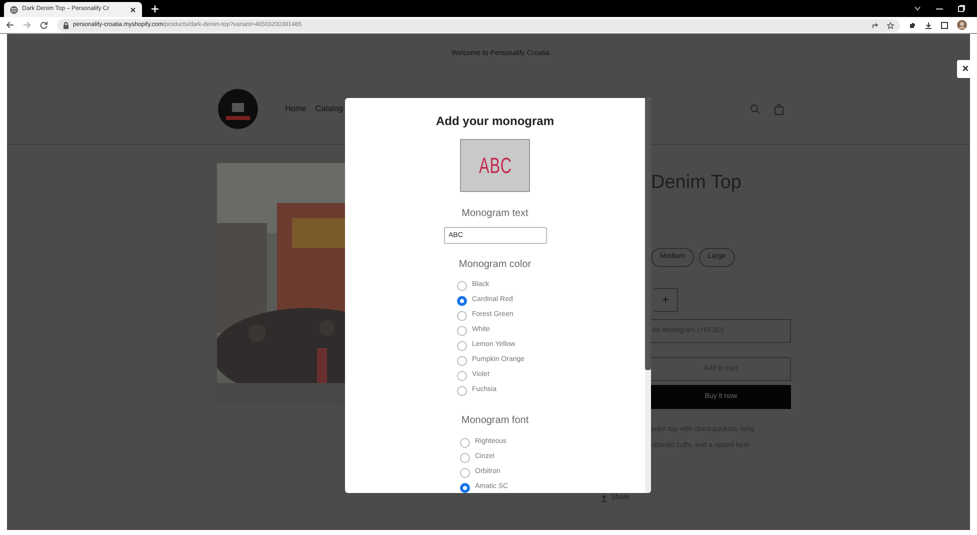  I want to click on preview-text: ABC, so click(495, 166).